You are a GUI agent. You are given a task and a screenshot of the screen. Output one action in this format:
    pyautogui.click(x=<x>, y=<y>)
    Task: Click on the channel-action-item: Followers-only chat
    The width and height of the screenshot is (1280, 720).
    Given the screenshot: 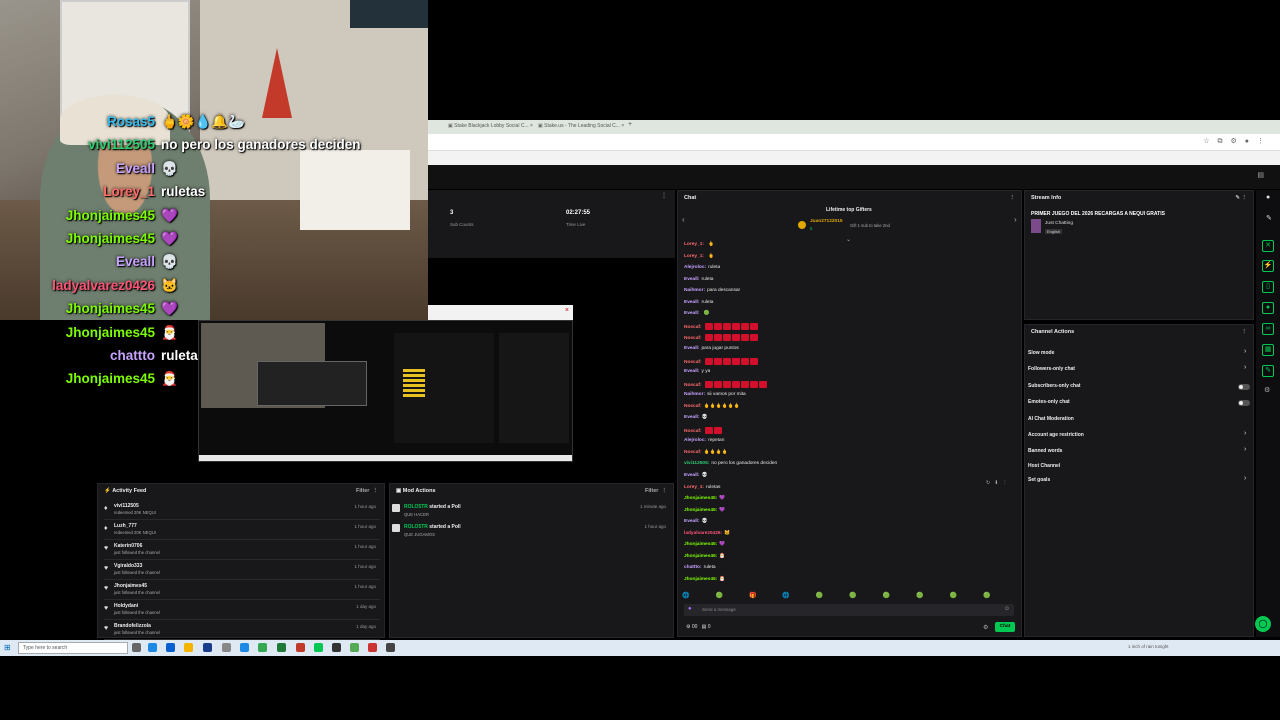 What is the action you would take?
    pyautogui.click(x=1051, y=369)
    